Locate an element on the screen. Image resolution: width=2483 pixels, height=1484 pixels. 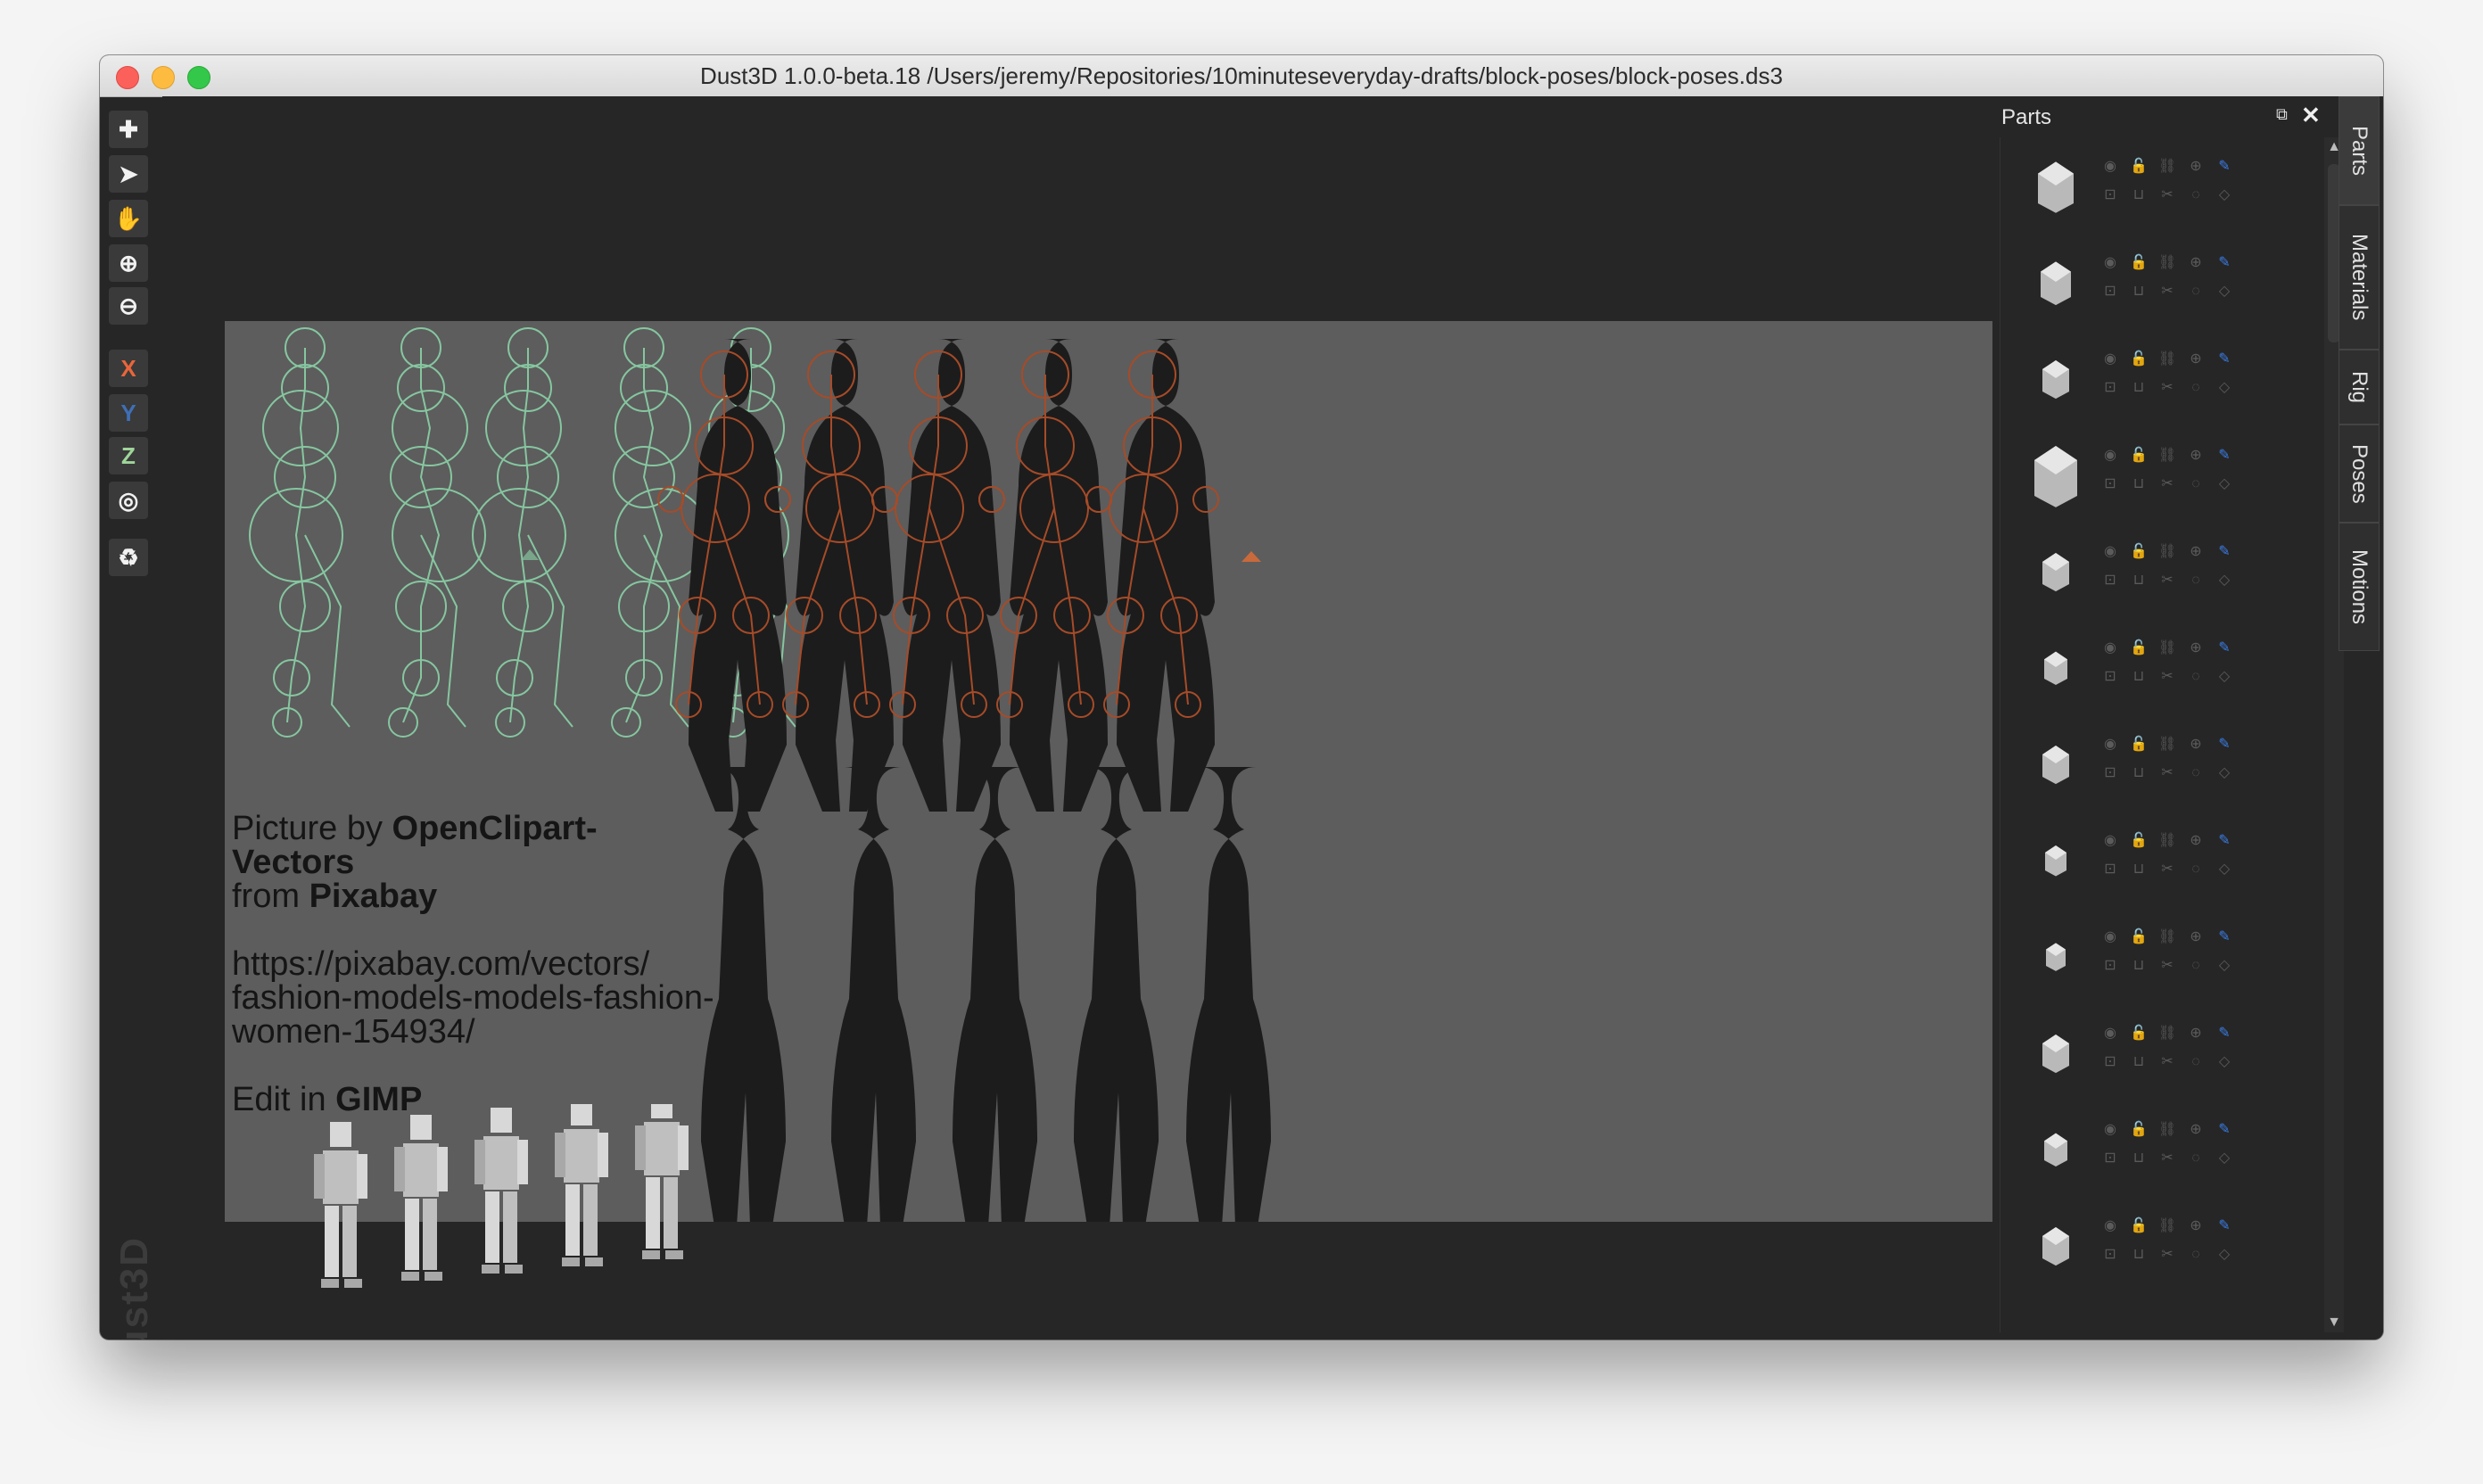
select-pointer-icon: ➤ is located at coordinates (128, 174).